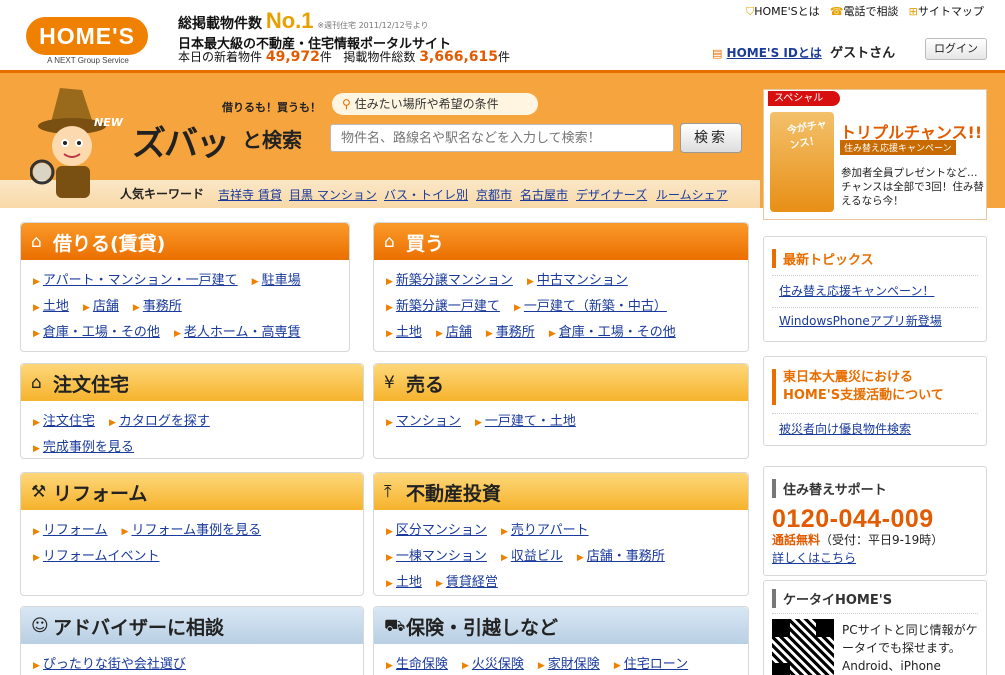 The width and height of the screenshot is (1005, 675). Describe the element at coordinates (135, 280) in the screenshot. I see `category-link: ▶ アパート・マンション・一戸建て` at that location.